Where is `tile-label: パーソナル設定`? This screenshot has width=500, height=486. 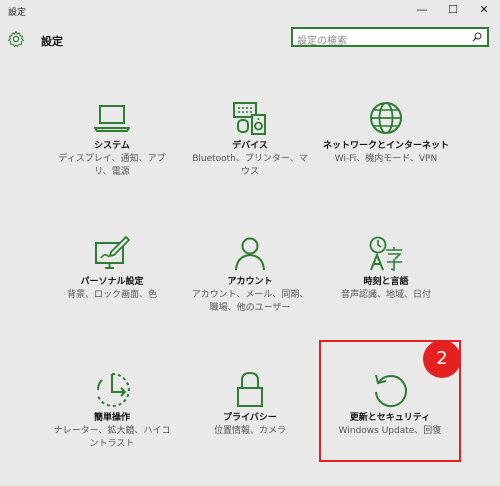
tile-label: パーソナル設定 is located at coordinates (112, 282).